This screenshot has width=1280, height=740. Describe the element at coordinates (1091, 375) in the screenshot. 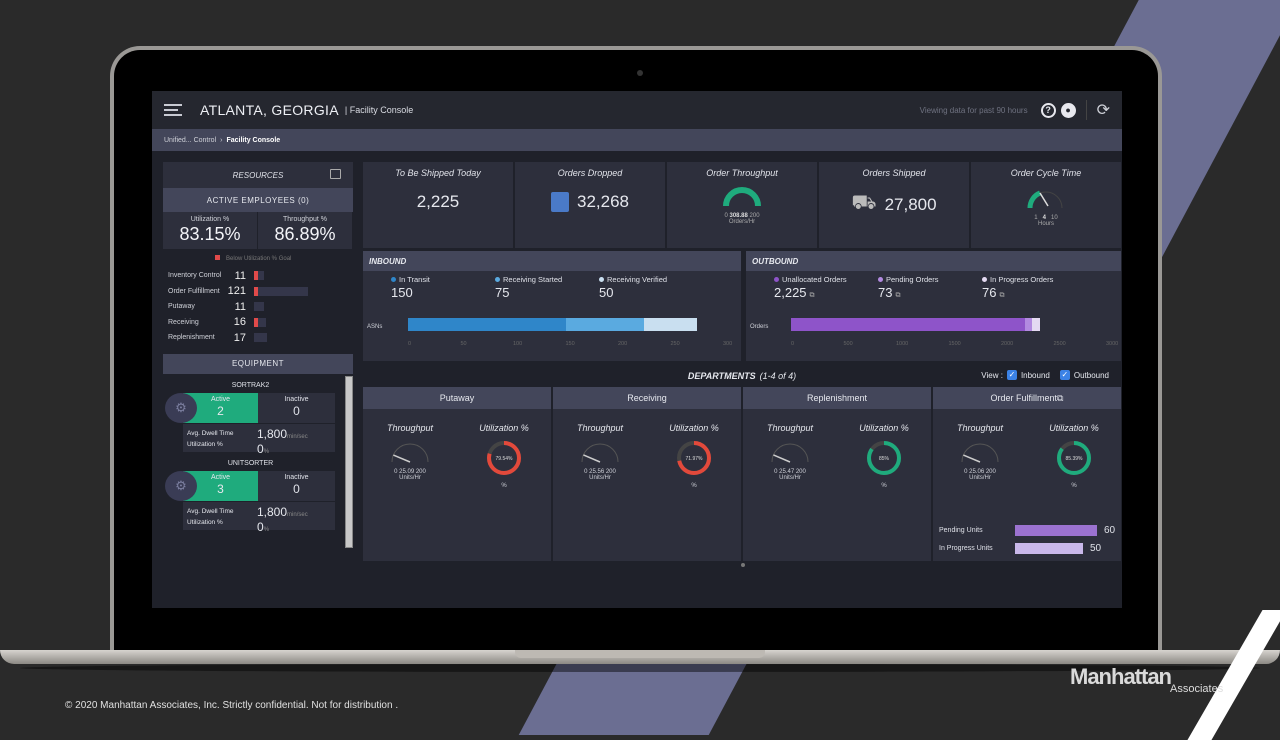

I see `outbound-label: Outbound` at that location.